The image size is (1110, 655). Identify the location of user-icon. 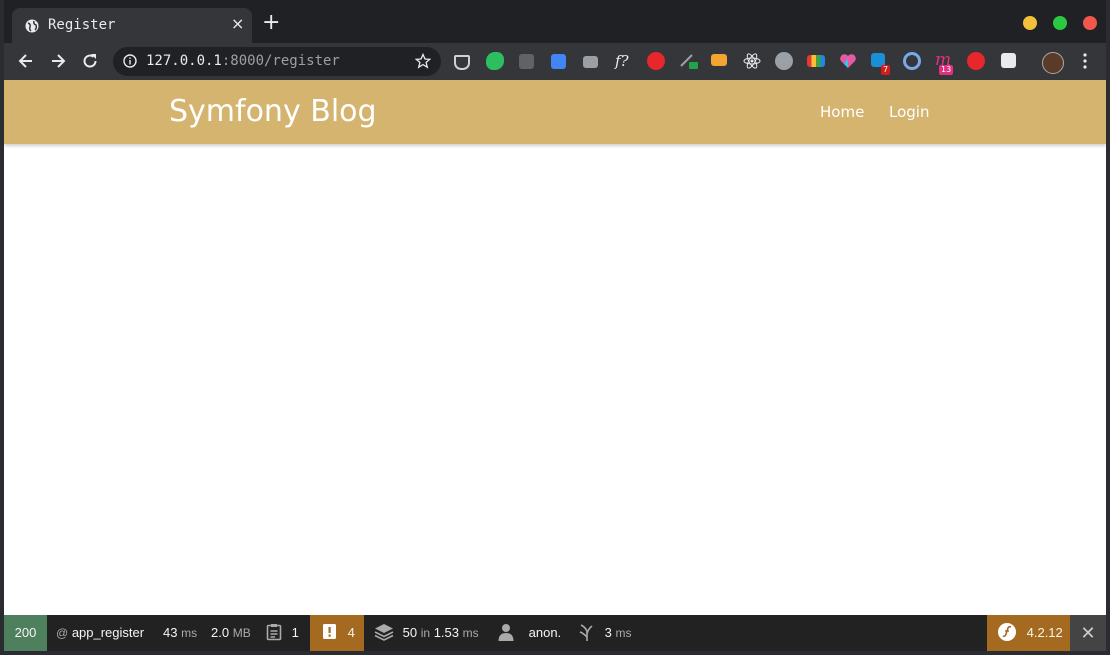
(506, 632).